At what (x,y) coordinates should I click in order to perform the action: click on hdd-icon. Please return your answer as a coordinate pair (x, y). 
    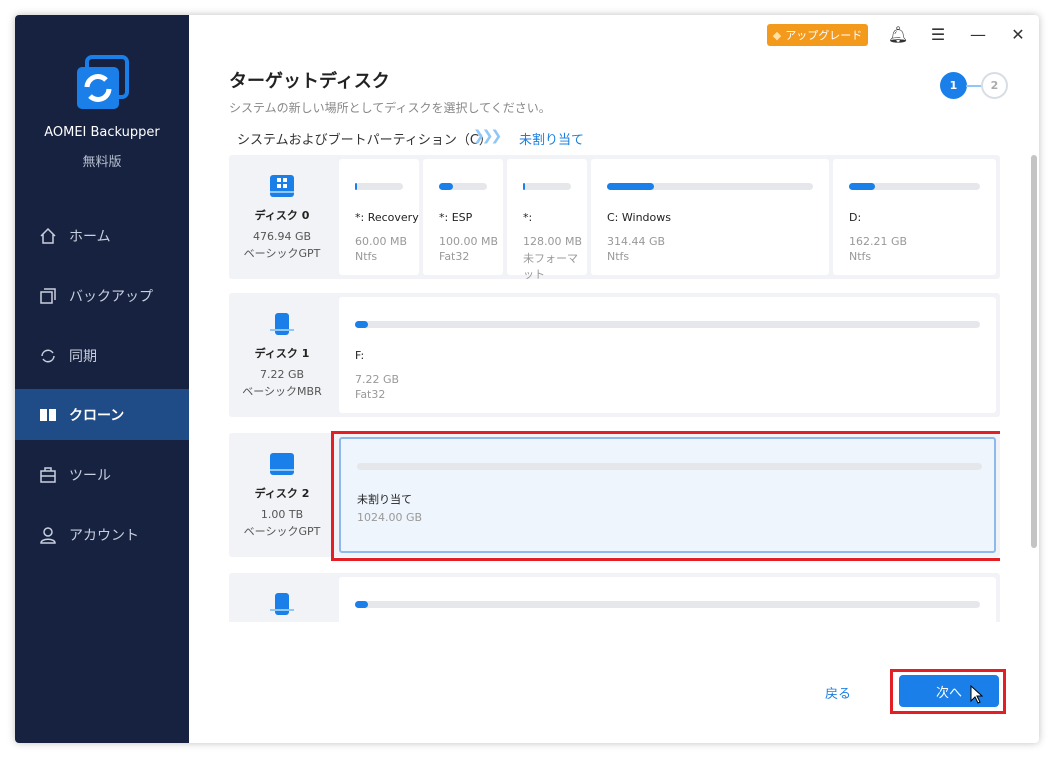
    Looking at the image, I should click on (282, 464).